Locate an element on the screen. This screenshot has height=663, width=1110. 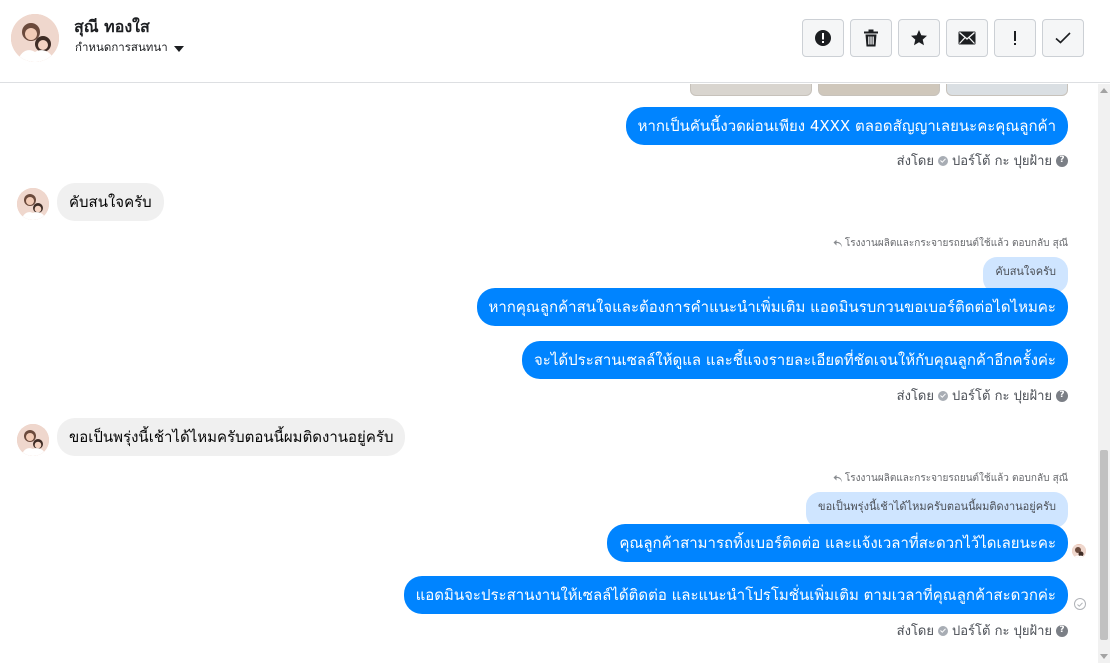
caret-down-icon is located at coordinates (178, 48).